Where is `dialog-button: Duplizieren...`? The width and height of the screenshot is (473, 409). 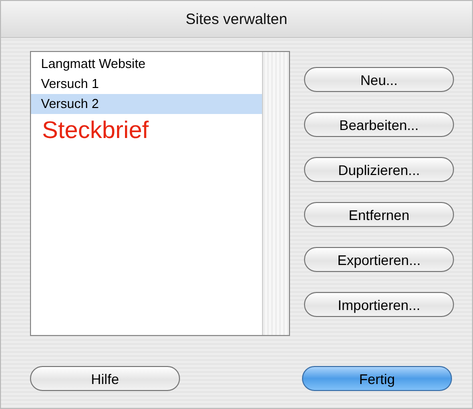
dialog-button: Duplizieren... is located at coordinates (379, 169).